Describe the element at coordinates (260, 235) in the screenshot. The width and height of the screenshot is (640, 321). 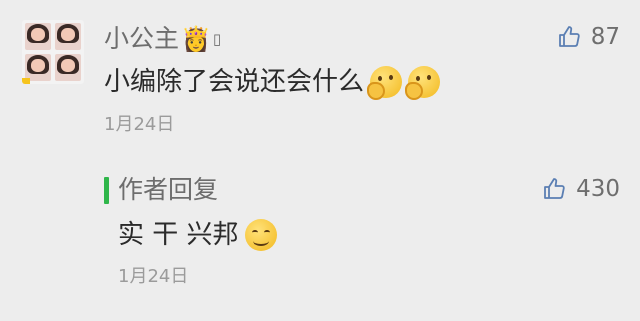
I see `smile-emoji-icon` at that location.